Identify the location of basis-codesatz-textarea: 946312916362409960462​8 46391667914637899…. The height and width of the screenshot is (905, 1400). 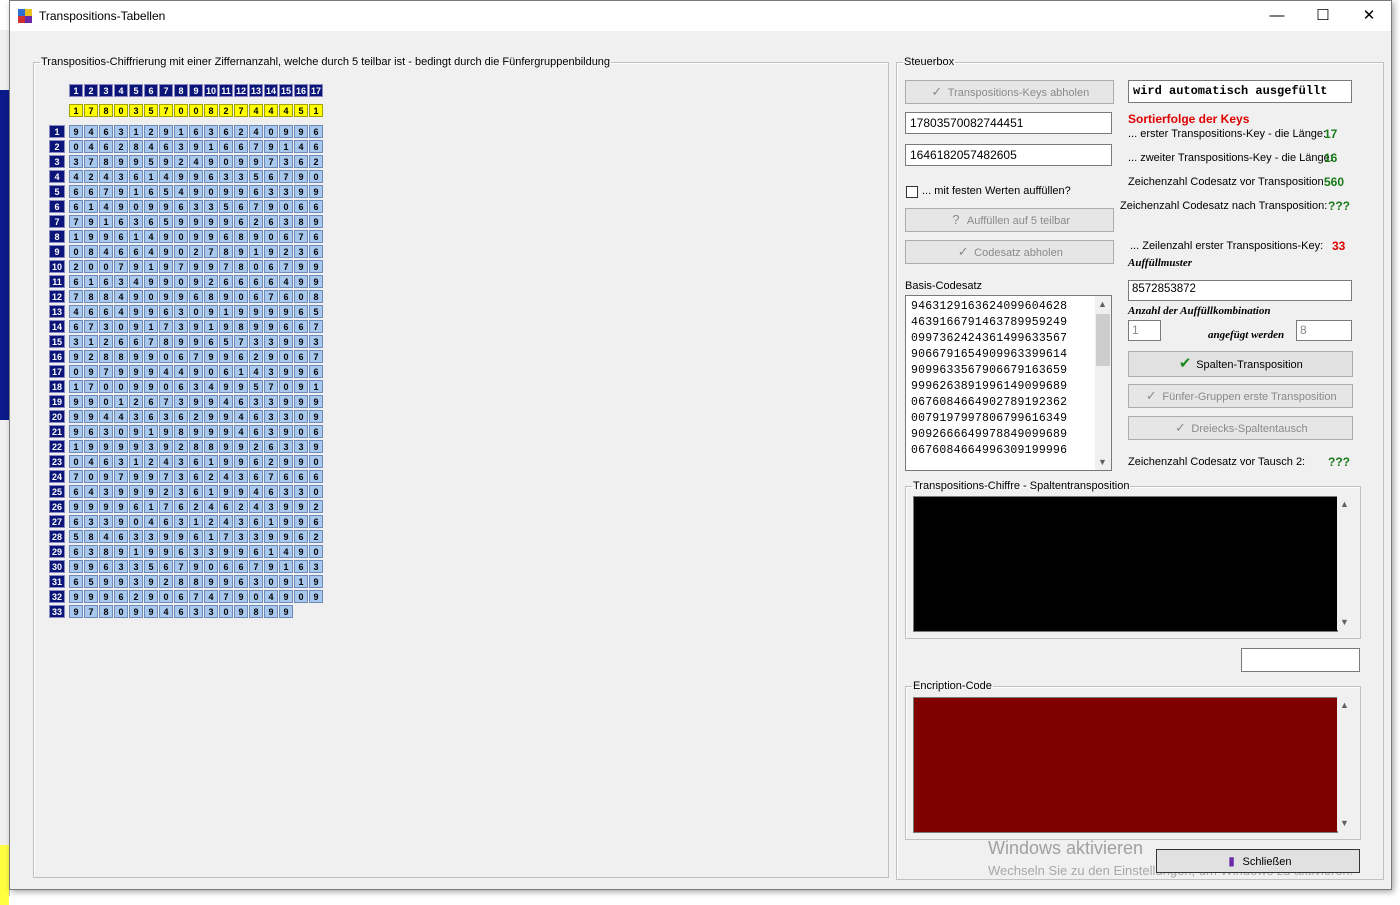
(1008, 383).